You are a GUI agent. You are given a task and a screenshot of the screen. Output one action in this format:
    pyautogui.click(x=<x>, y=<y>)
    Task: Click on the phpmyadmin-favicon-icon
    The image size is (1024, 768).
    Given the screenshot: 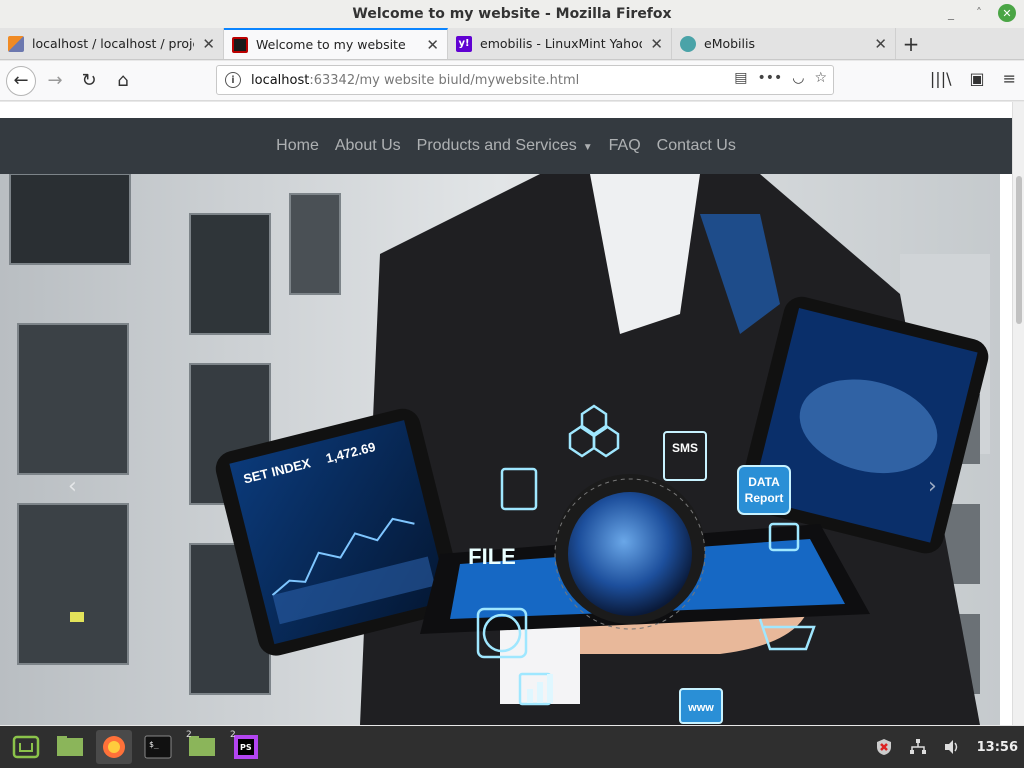 What is the action you would take?
    pyautogui.click(x=16, y=43)
    